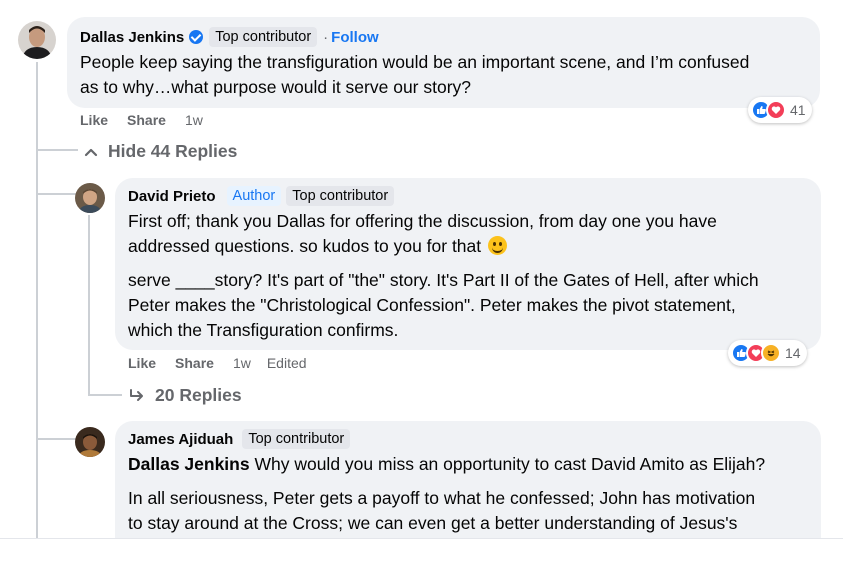 This screenshot has height=567, width=843. I want to click on hide-replies-label: Hide 44 Replies, so click(173, 151).